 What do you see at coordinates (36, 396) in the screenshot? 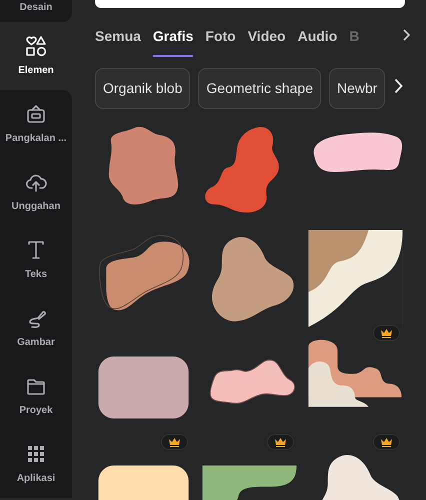
I see `sidebar-item: Proyek` at bounding box center [36, 396].